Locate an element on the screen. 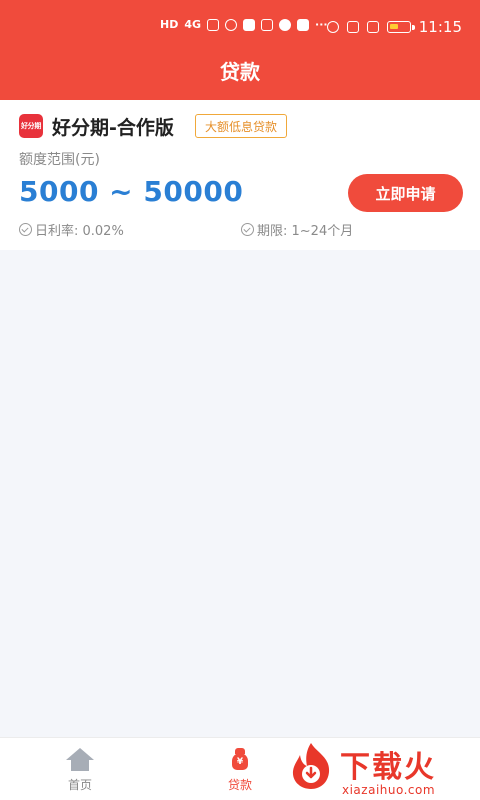 This screenshot has height=800, width=480. nav-item-loan: ¥ 贷款 is located at coordinates (240, 769).